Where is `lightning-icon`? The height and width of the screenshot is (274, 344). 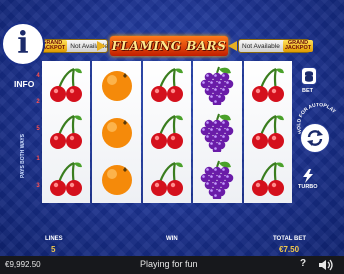
lightning-icon is located at coordinates (308, 176).